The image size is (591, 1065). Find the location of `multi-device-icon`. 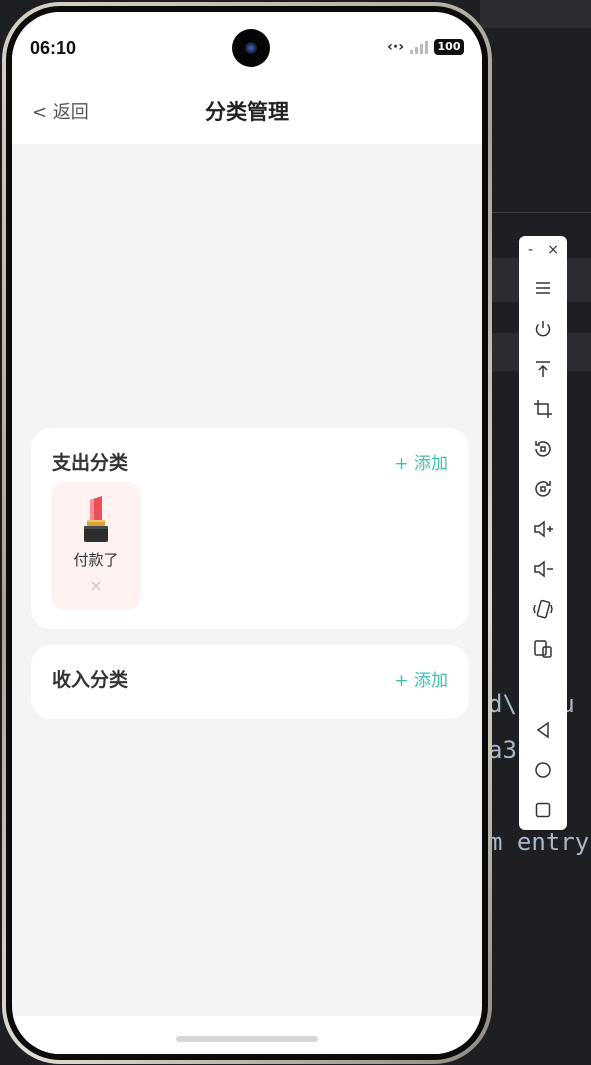

multi-device-icon is located at coordinates (543, 649).